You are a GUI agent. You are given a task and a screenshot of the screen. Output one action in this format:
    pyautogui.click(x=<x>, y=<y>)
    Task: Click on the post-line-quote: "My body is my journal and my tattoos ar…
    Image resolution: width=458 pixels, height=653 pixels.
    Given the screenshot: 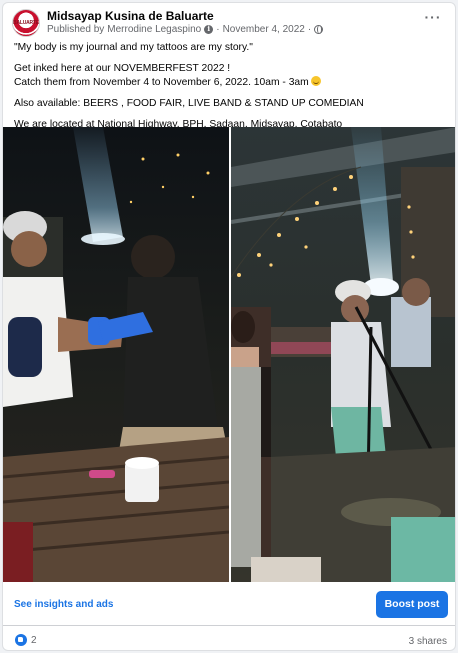 What is the action you would take?
    pyautogui.click(x=133, y=47)
    